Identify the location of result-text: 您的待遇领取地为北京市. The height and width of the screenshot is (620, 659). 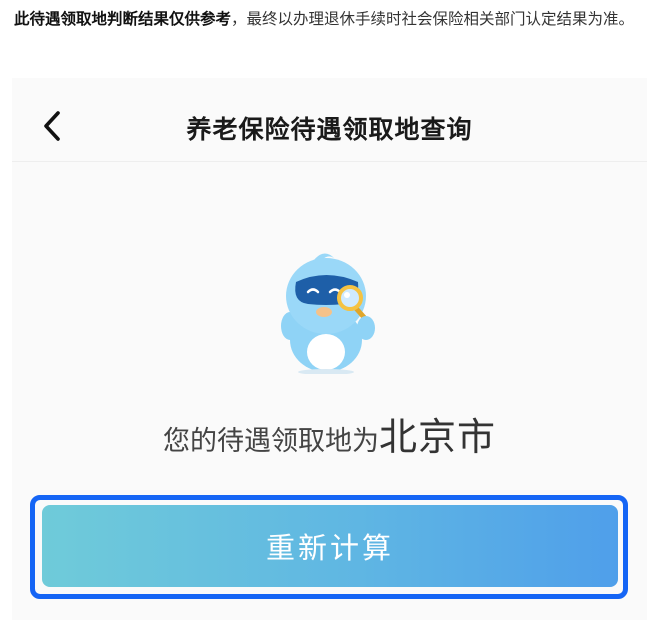
(329, 433).